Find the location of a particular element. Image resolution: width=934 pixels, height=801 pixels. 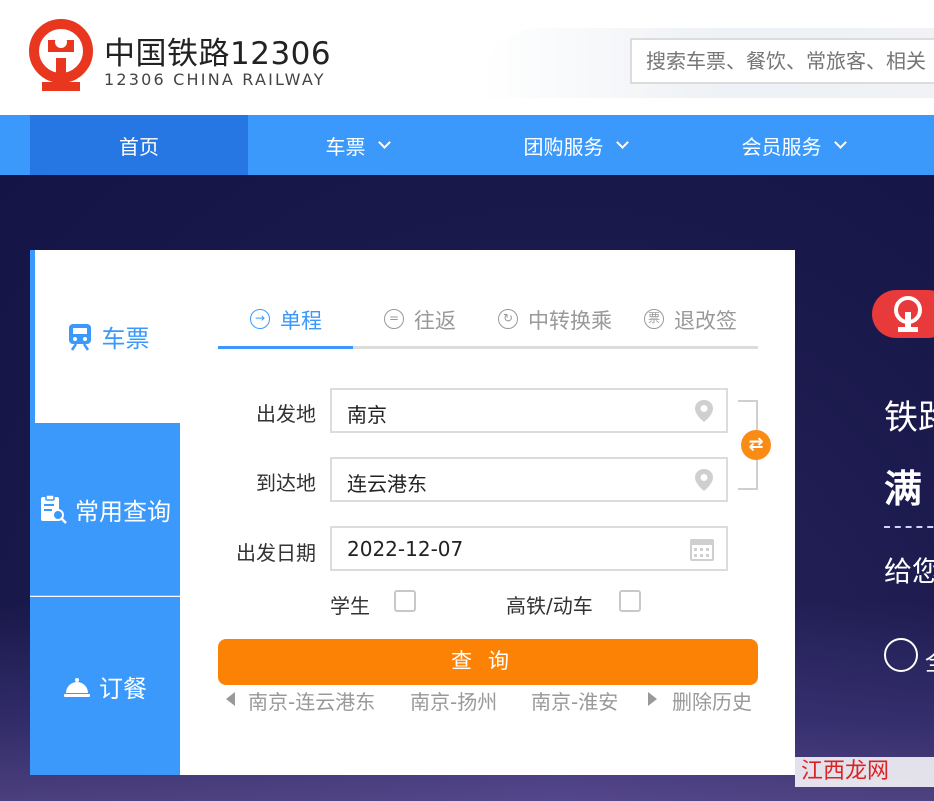

nav-home: 首页 is located at coordinates (139, 145).